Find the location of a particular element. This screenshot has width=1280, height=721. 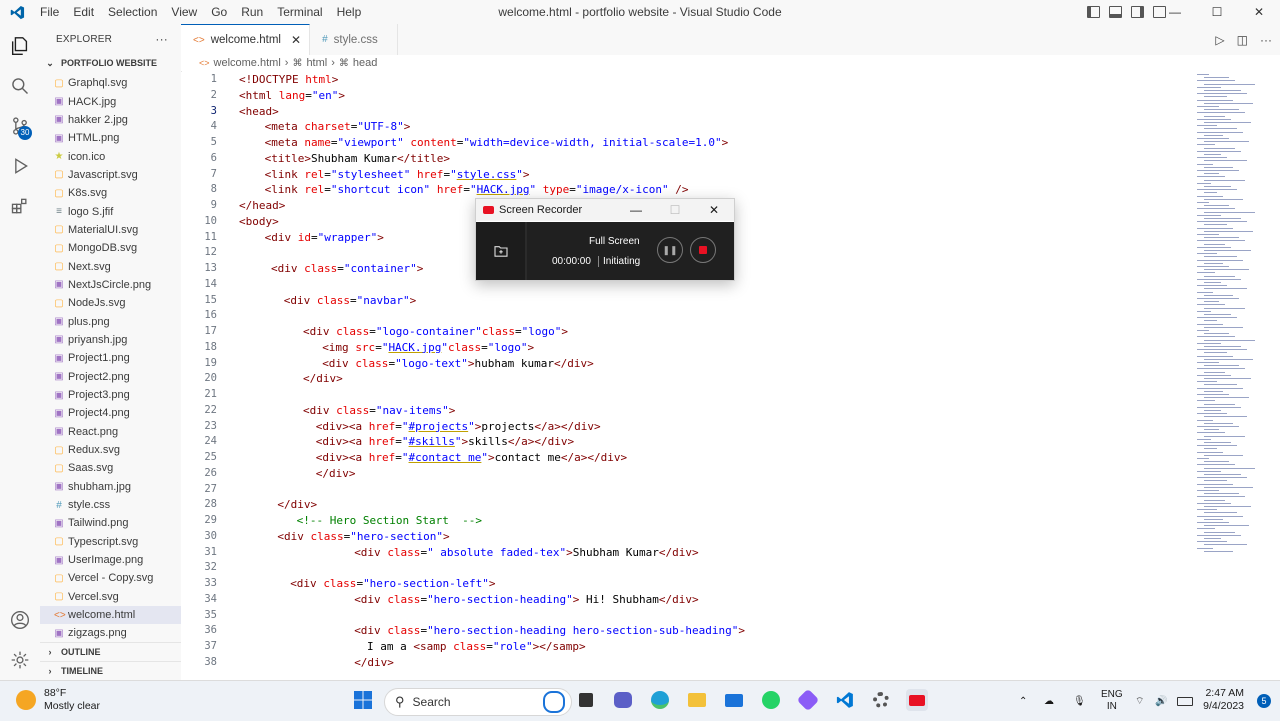

file-item: ▣ Tailwind.png is located at coordinates (110, 523).